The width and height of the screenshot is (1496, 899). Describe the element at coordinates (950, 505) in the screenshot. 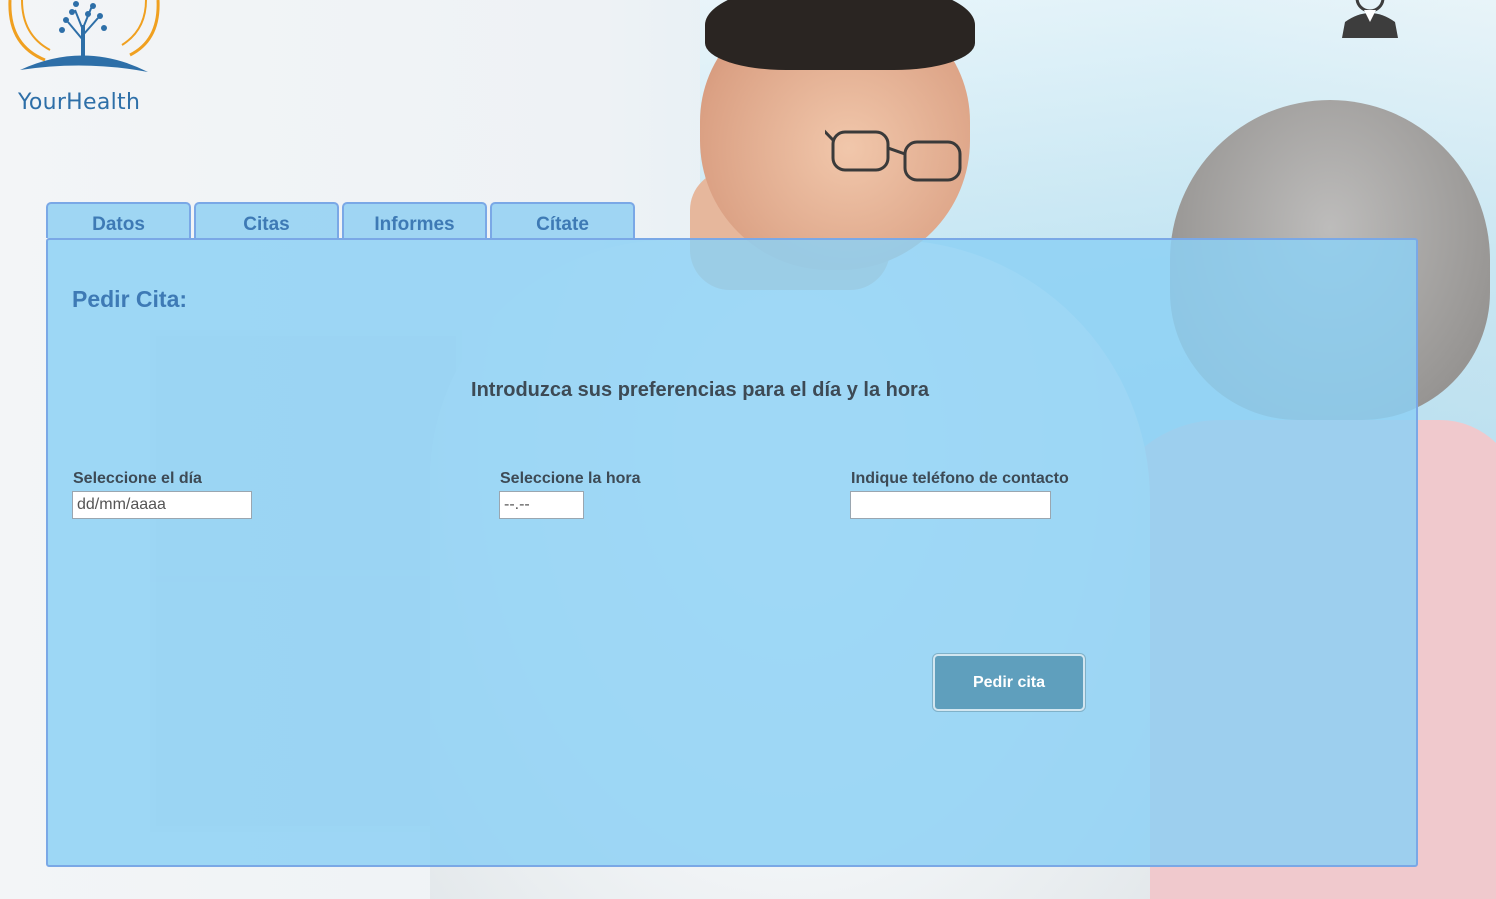

I see `phone-input` at that location.